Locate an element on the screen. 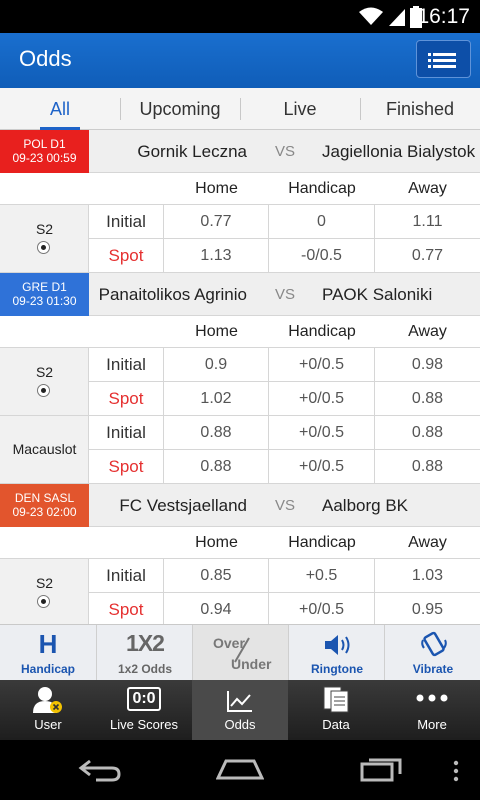 Image resolution: width=480 pixels, height=800 pixels. odds-home: 1.13 is located at coordinates (216, 255).